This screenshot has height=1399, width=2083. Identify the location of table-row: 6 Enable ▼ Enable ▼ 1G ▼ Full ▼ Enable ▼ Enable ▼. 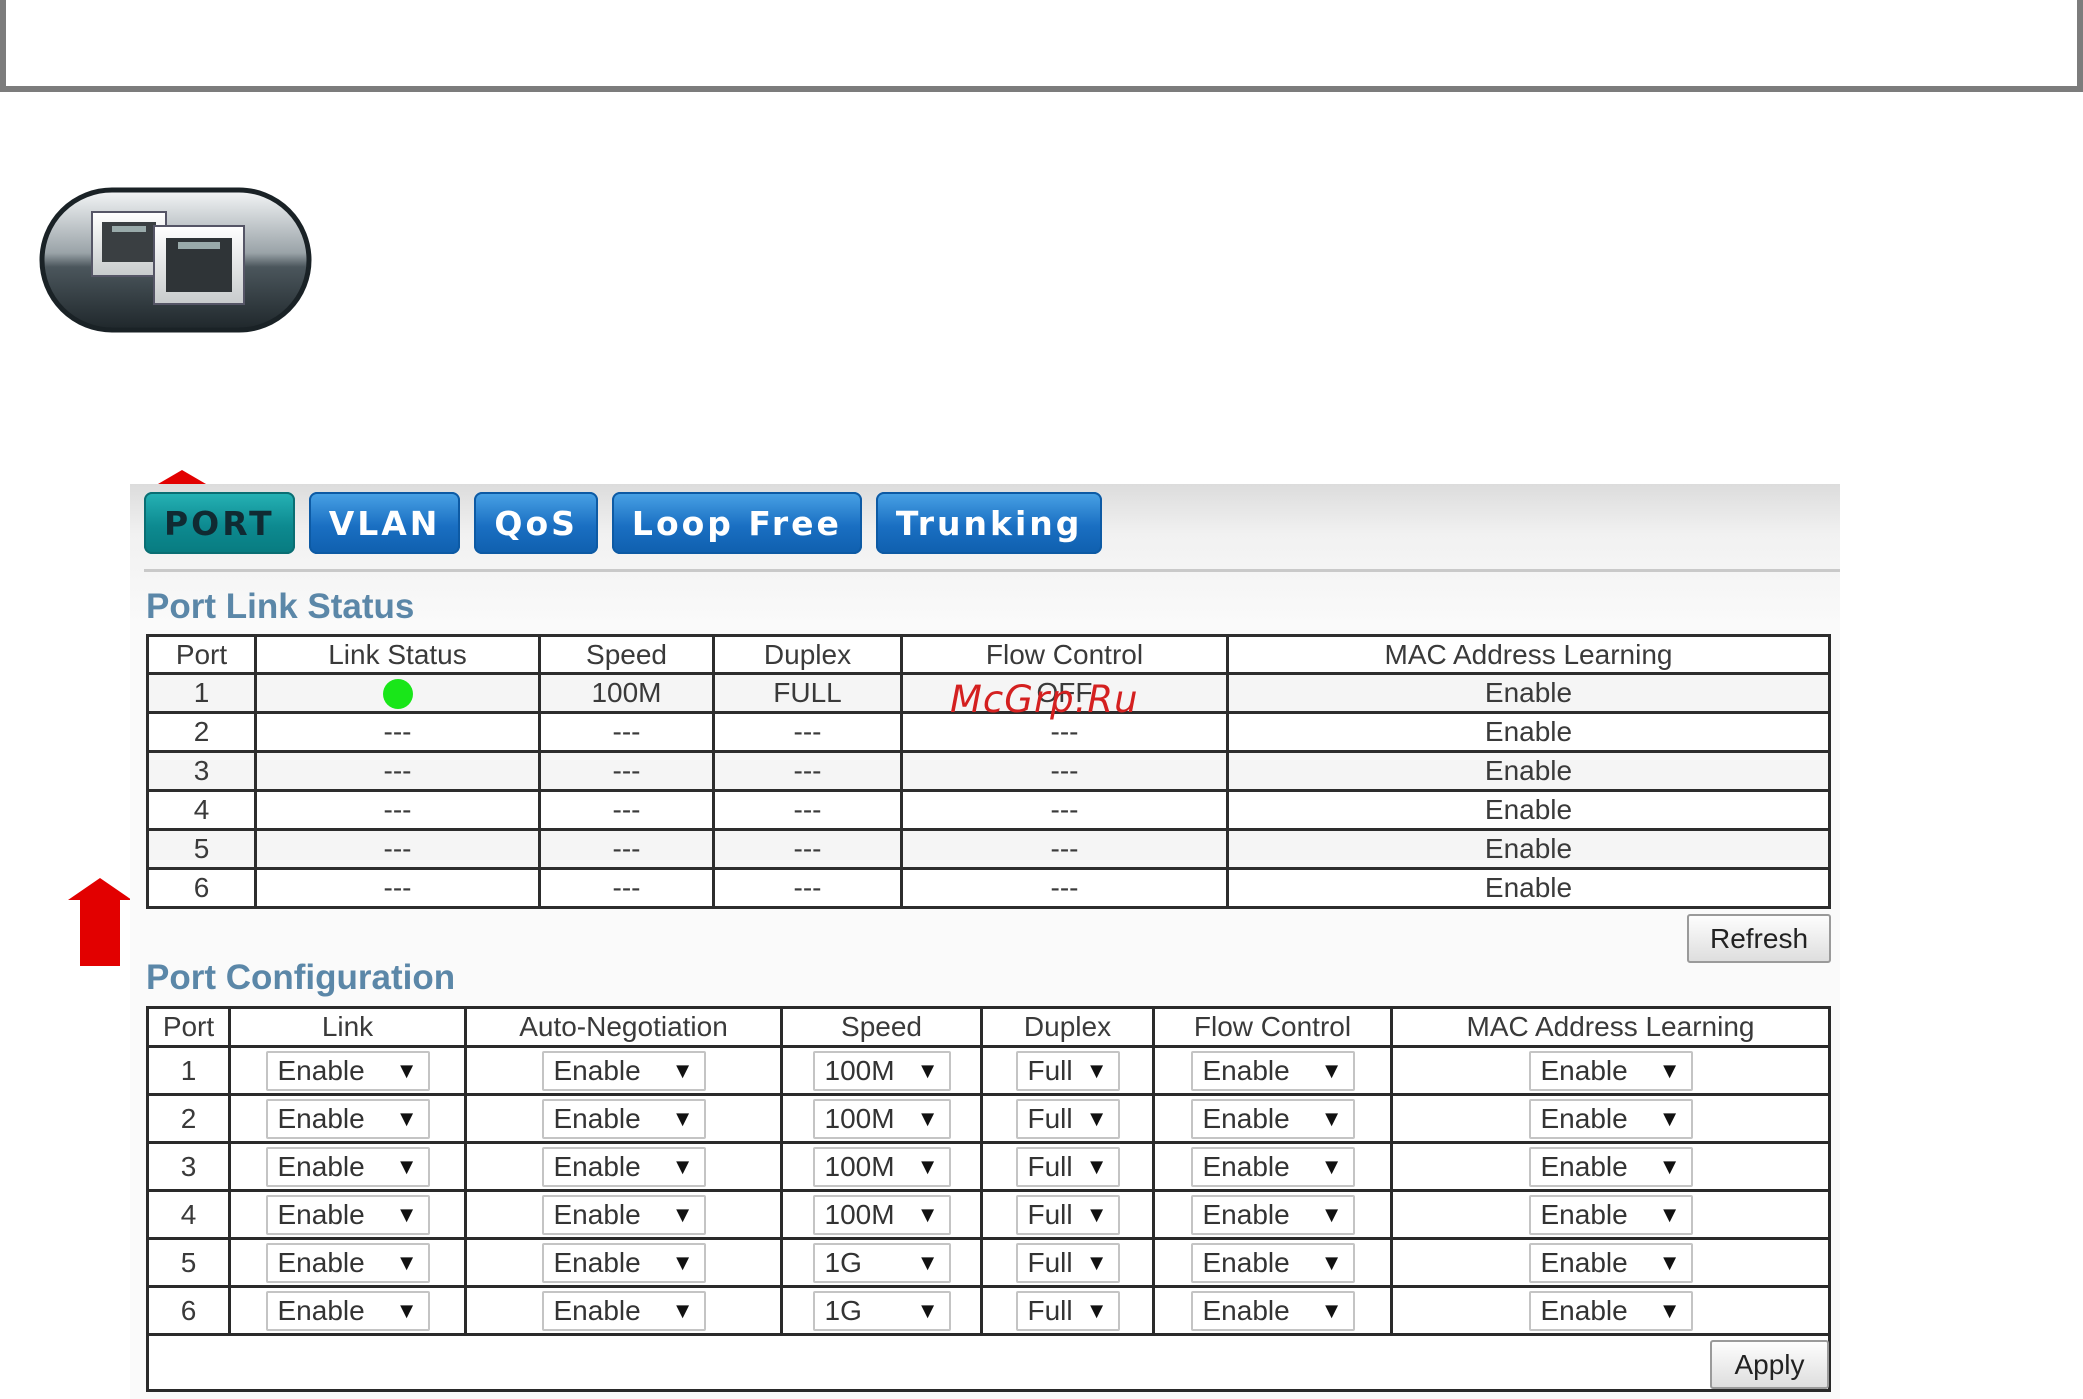
(988, 1310).